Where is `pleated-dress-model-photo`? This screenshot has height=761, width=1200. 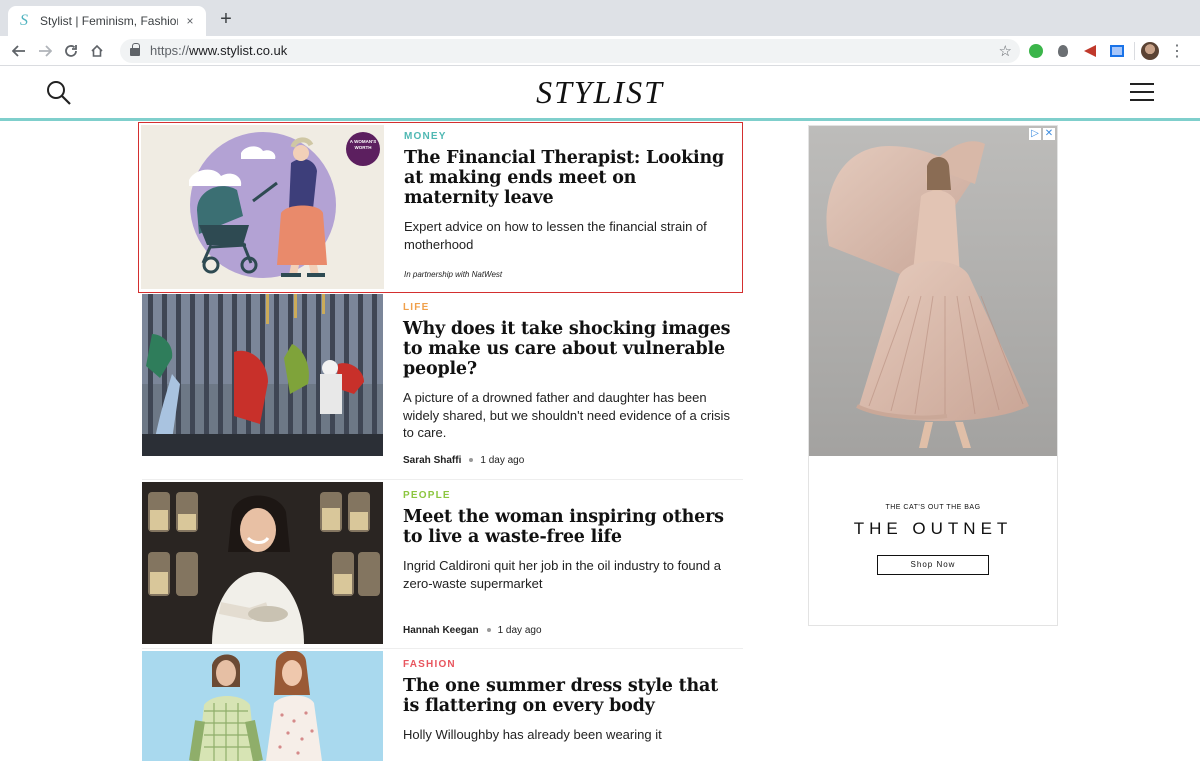 pleated-dress-model-photo is located at coordinates (933, 291).